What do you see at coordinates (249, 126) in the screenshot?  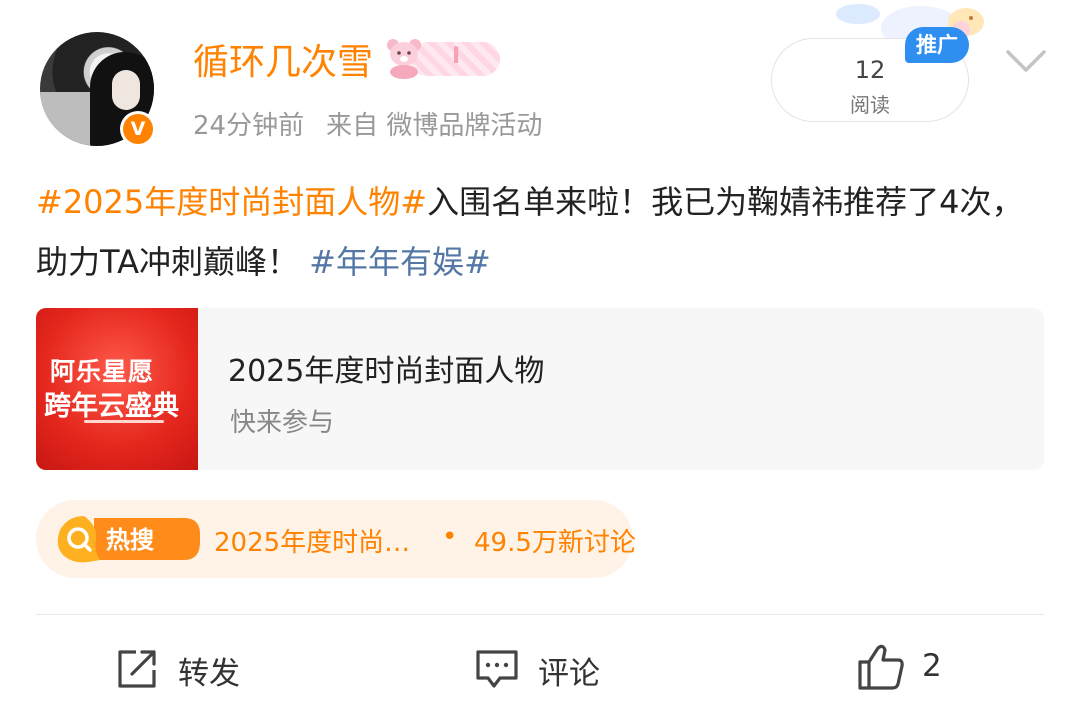 I see `post-time: 24分钟前` at bounding box center [249, 126].